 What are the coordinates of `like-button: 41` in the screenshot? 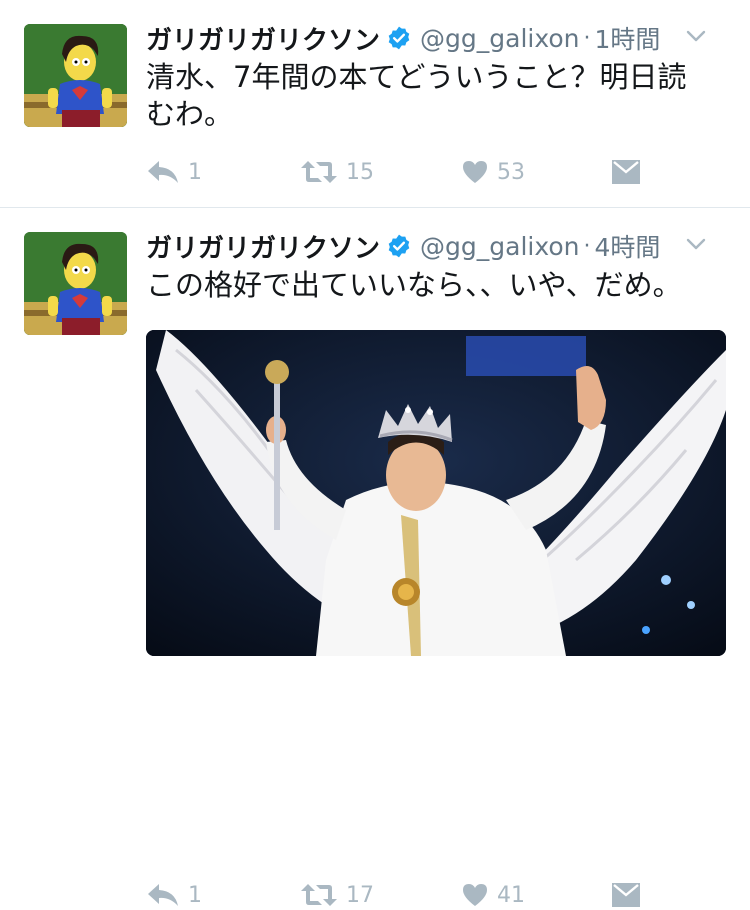 It's located at (493, 895).